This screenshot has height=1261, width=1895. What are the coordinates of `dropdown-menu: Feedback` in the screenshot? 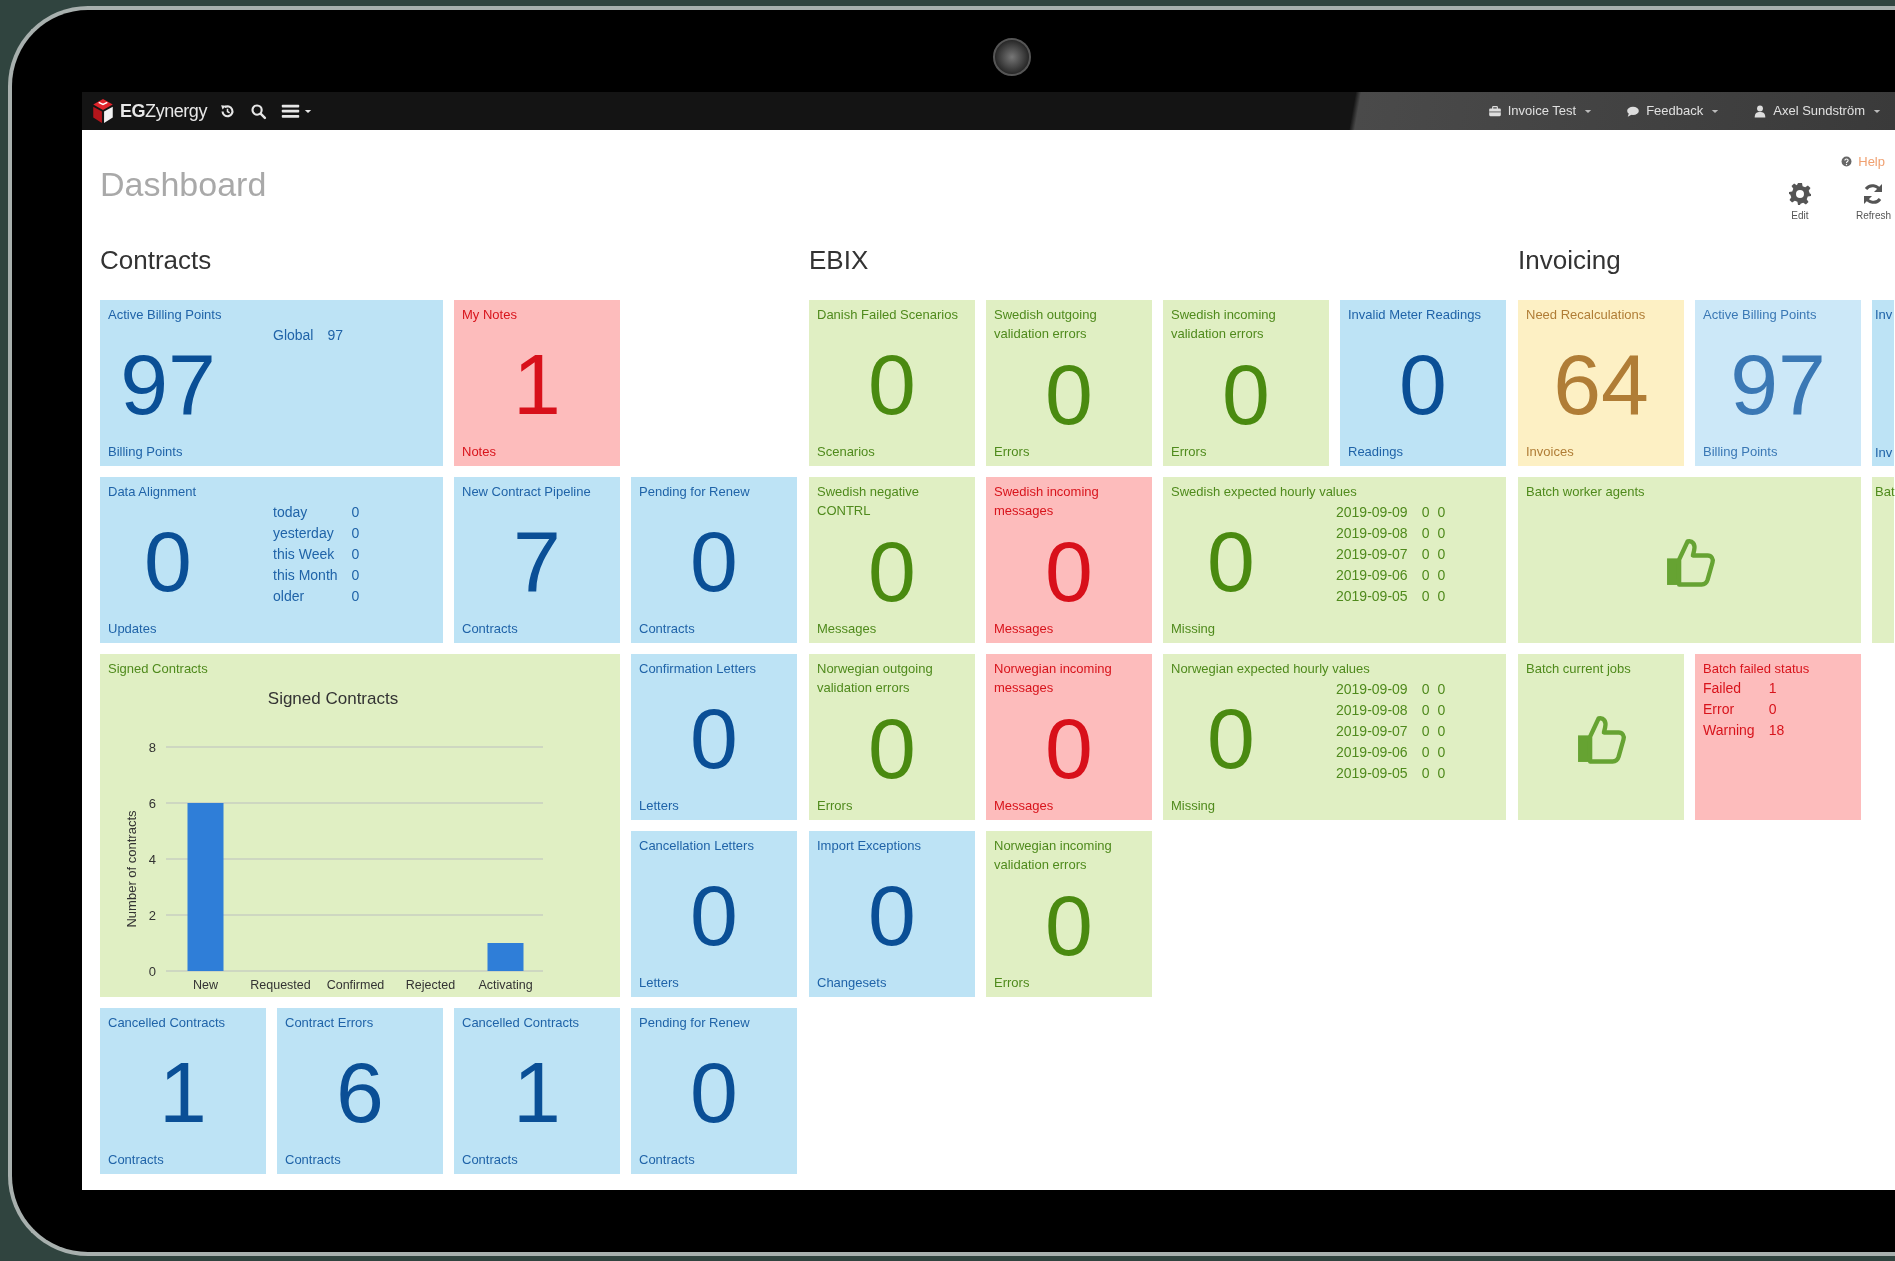 It's located at (1673, 111).